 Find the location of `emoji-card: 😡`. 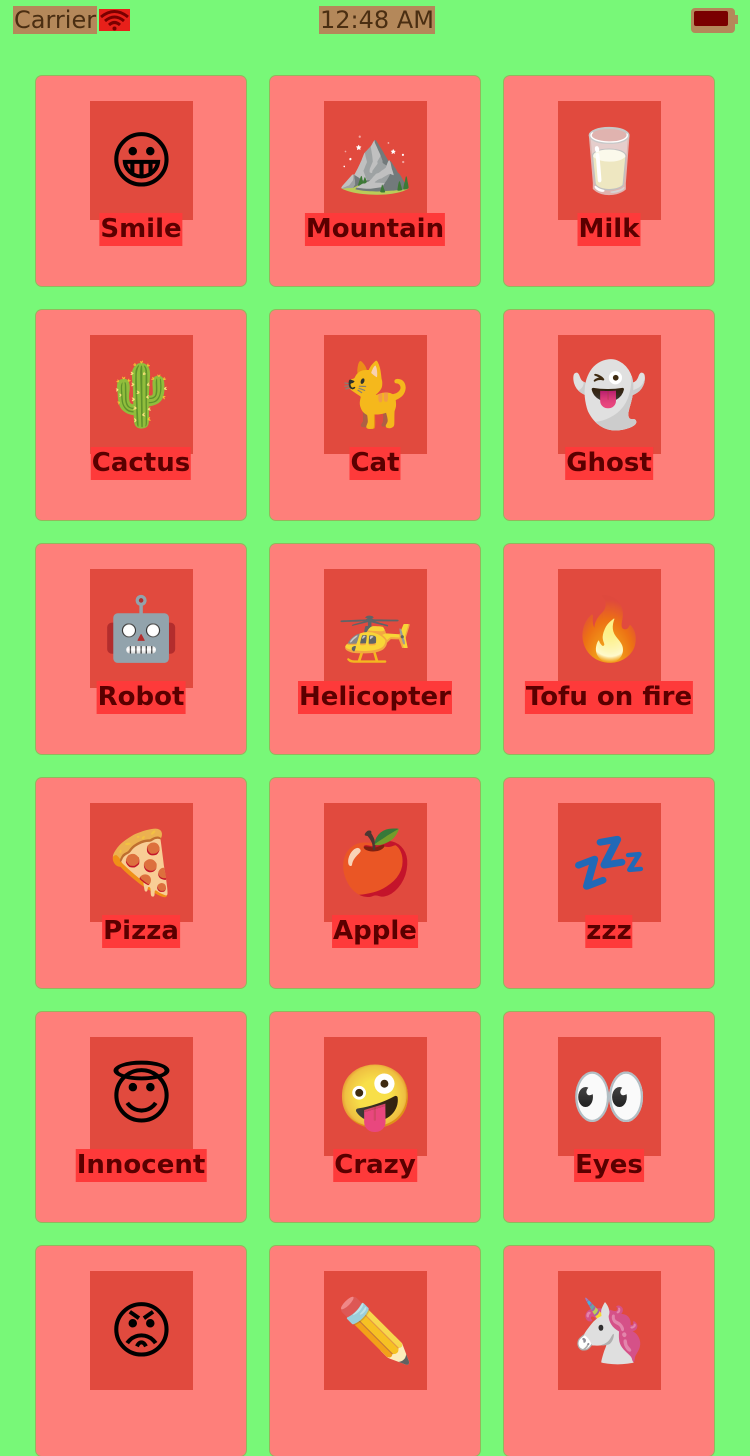

emoji-card: 😡 is located at coordinates (141, 1351).